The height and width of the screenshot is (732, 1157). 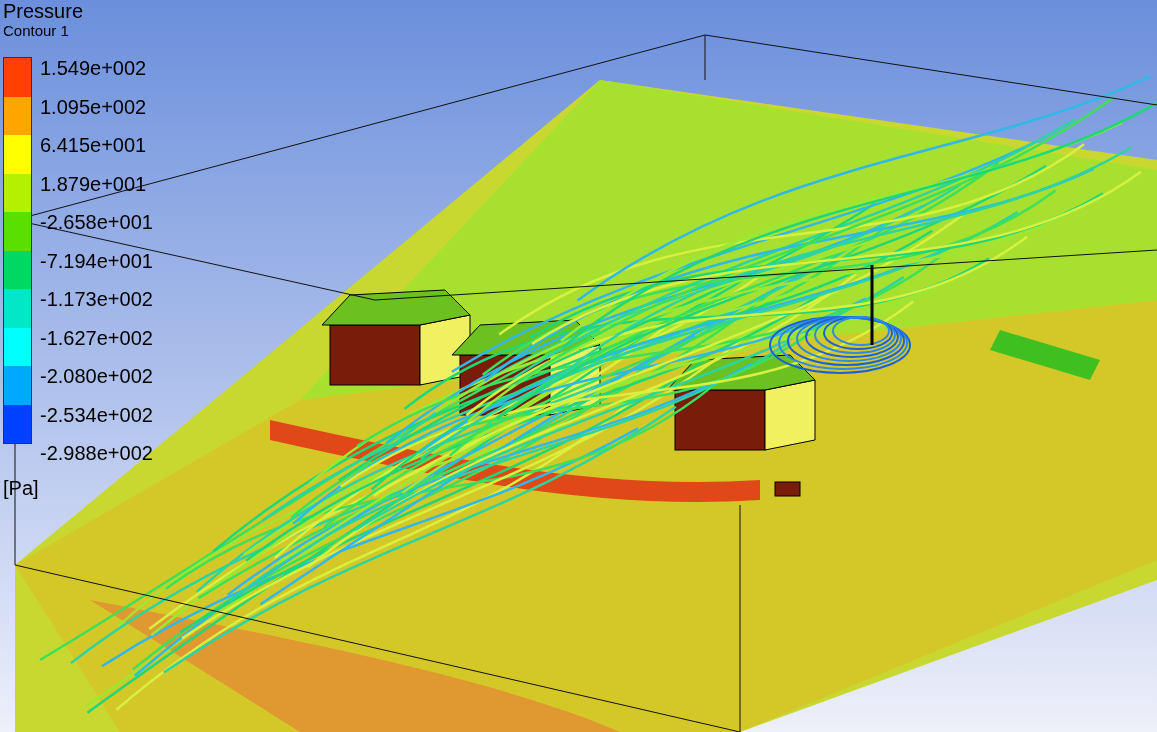 I want to click on legend-value: -2.534e+002, so click(x=96, y=415).